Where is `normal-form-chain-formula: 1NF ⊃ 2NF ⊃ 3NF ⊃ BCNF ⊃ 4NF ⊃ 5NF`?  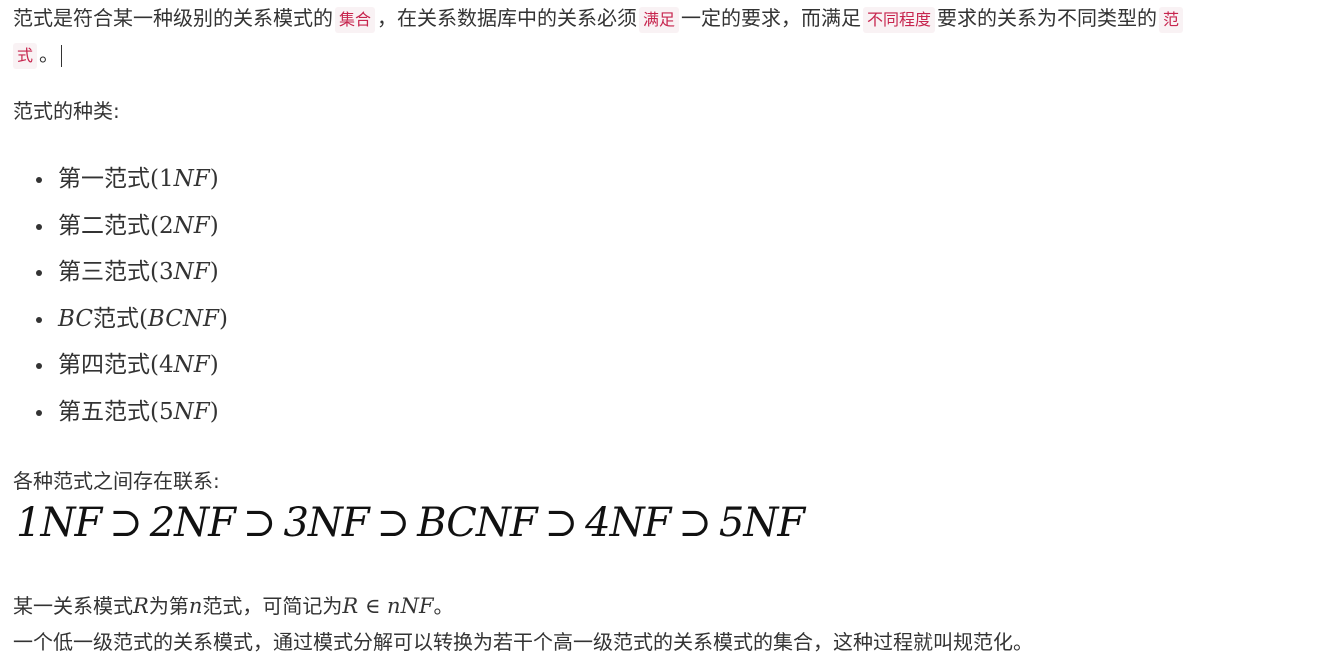
normal-form-chain-formula: 1NF ⊃ 2NF ⊃ 3NF ⊃ BCNF ⊃ 4NF ⊃ 5NF is located at coordinates (410, 523).